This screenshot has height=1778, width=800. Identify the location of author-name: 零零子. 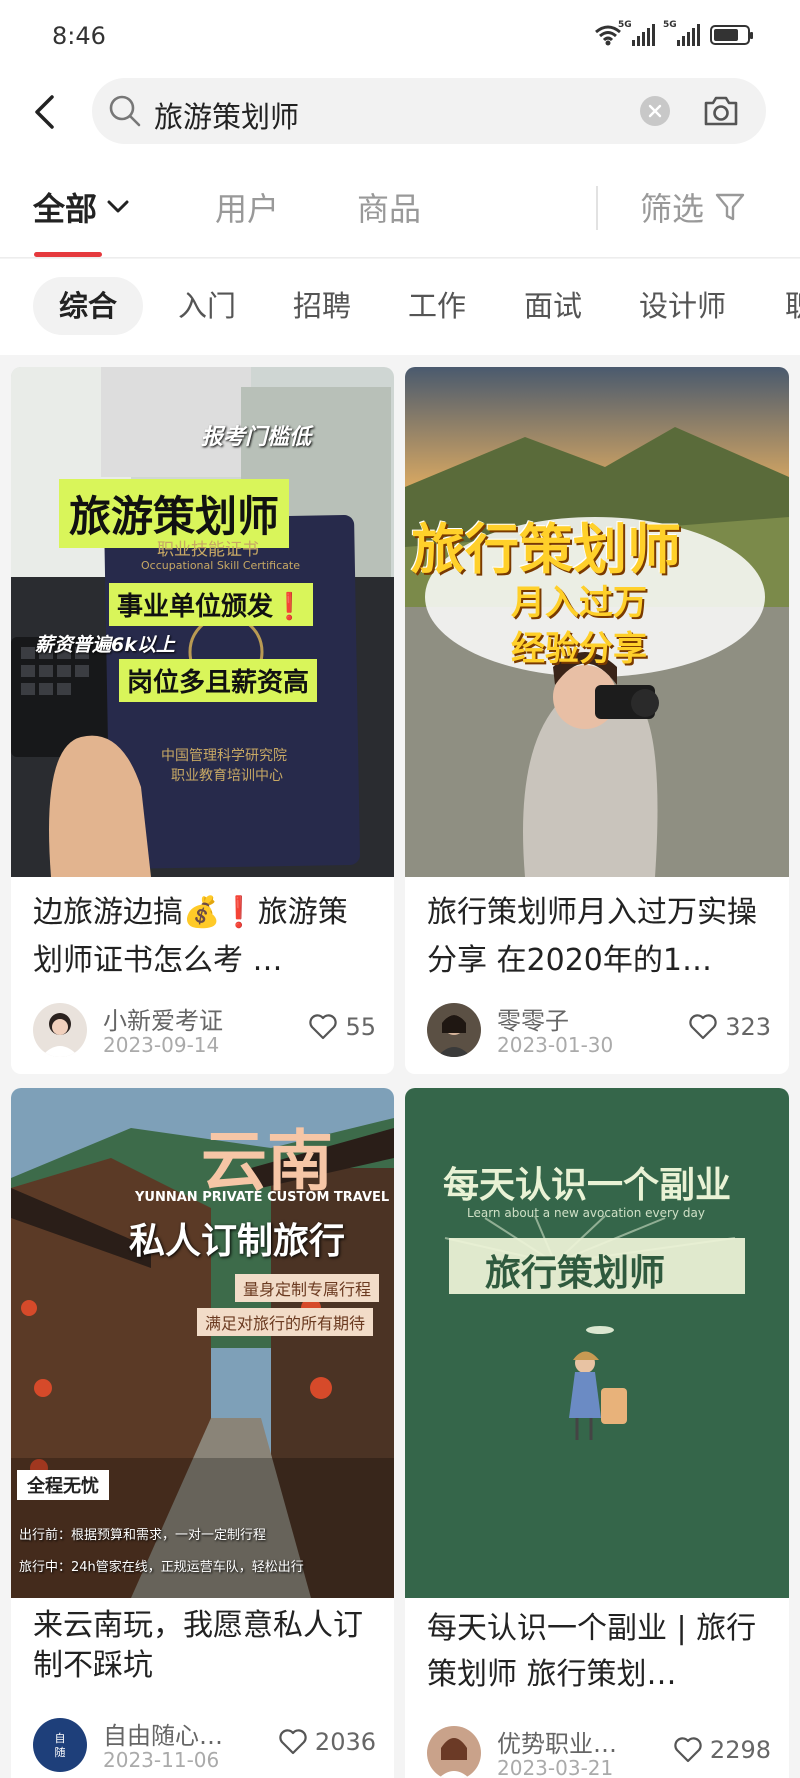
(533, 1018).